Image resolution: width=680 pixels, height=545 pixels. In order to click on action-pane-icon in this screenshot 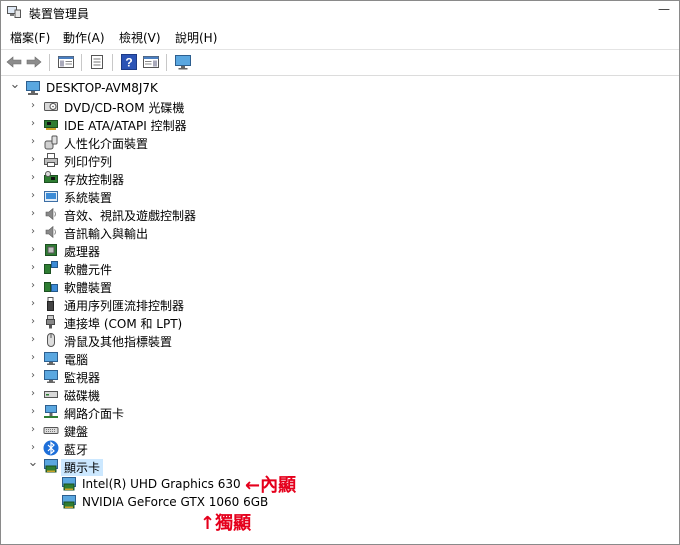, I will do `click(151, 62)`.